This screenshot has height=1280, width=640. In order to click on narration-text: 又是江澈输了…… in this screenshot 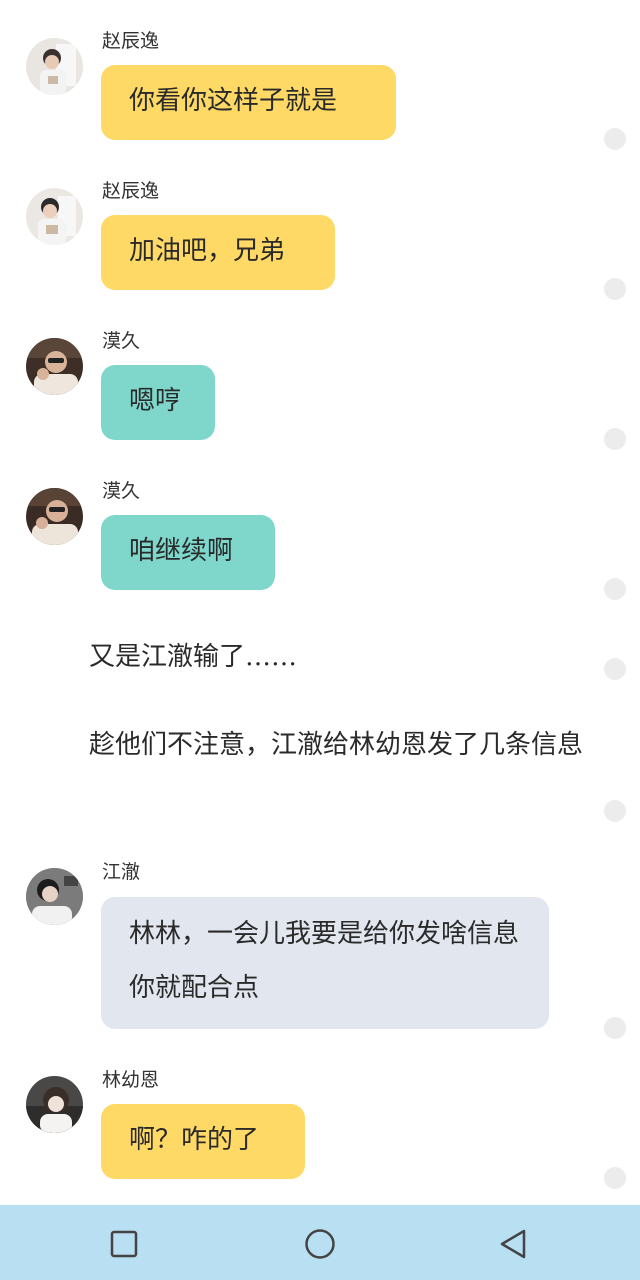, I will do `click(193, 657)`.